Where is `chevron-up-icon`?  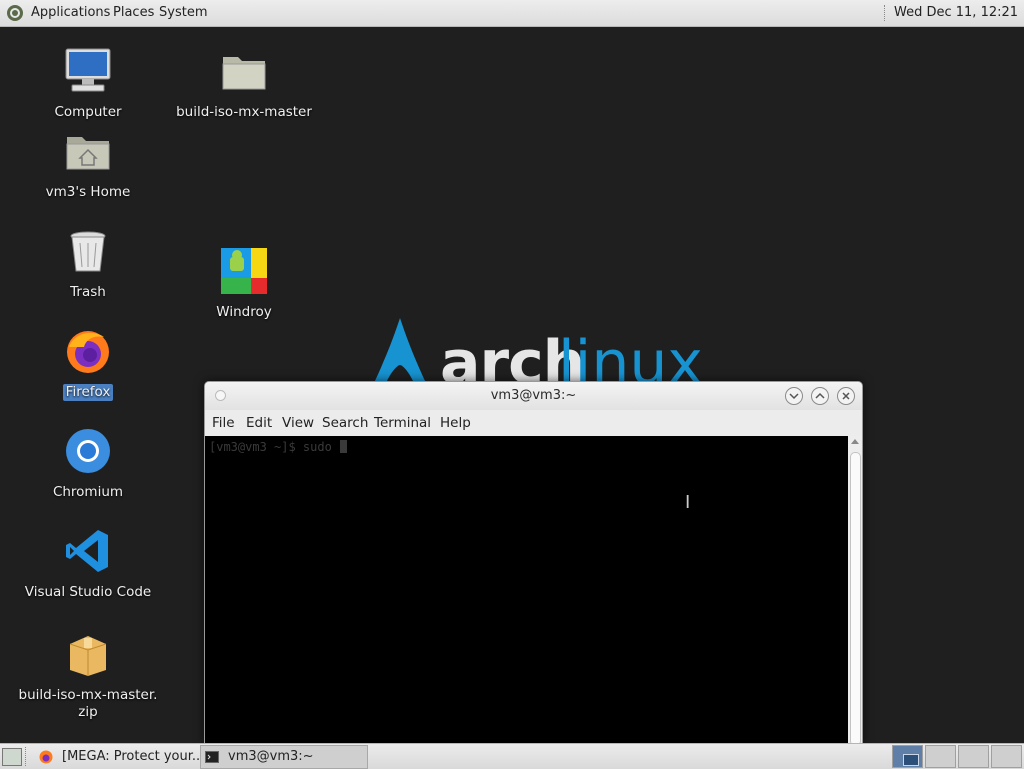
chevron-up-icon is located at coordinates (820, 395).